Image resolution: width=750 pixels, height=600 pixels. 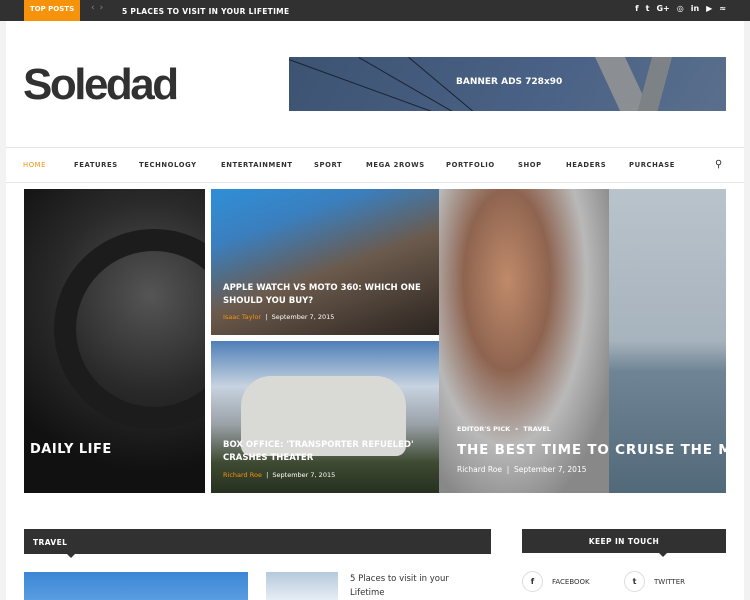 I want to click on rss-icon: ≈, so click(x=722, y=8).